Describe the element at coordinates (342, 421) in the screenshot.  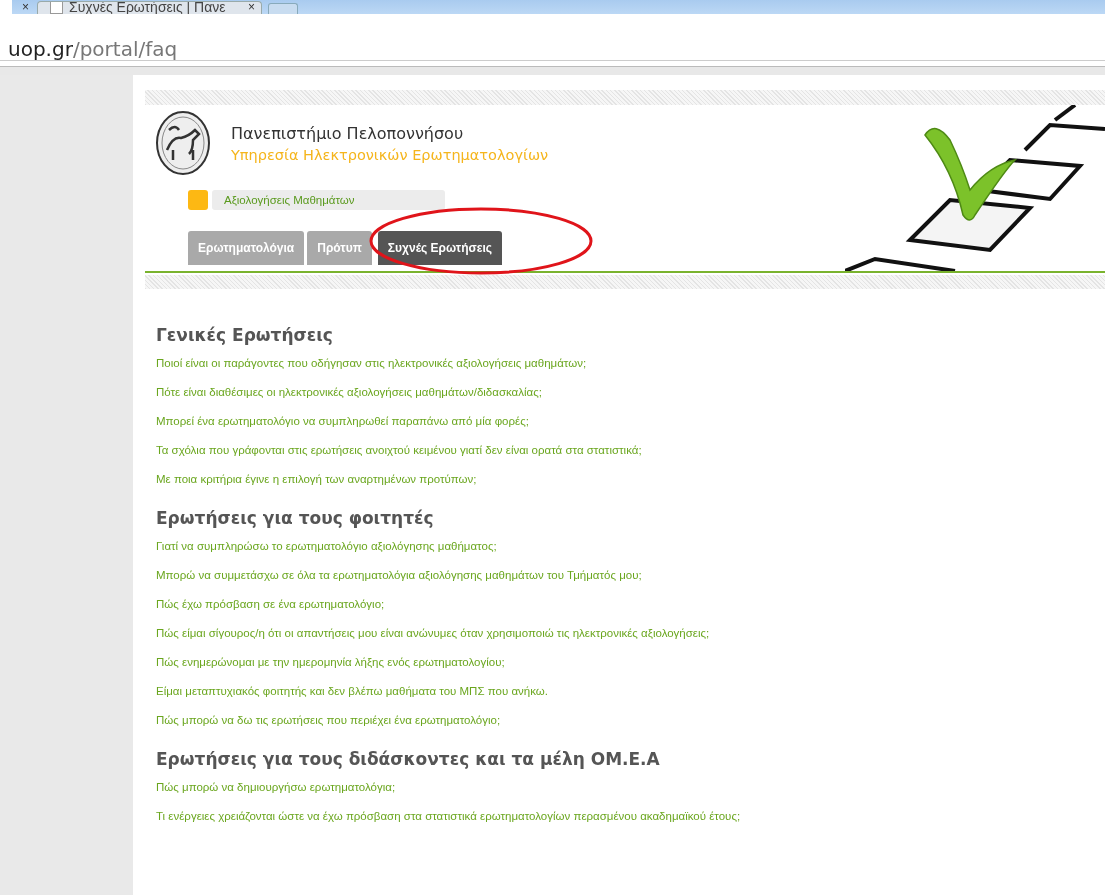
I see `faq-link: Μπορεί ένα ερωτηματολόγιο να συμπληρωθεί παραπάνω από μία φορές;` at that location.